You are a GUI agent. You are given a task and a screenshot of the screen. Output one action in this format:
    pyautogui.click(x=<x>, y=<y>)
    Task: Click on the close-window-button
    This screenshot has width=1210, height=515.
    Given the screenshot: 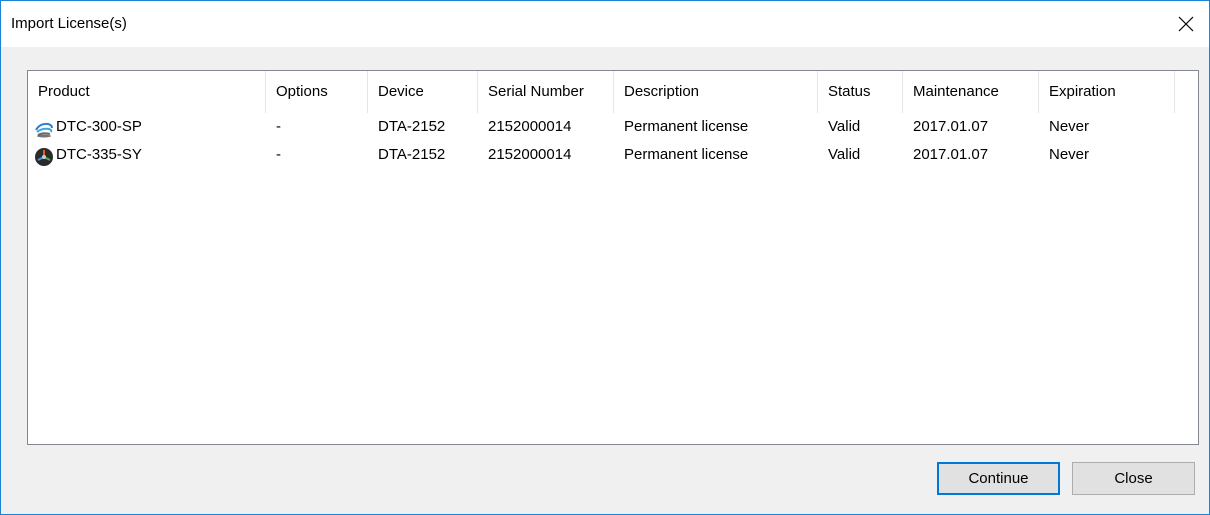 What is the action you would take?
    pyautogui.click(x=1186, y=24)
    